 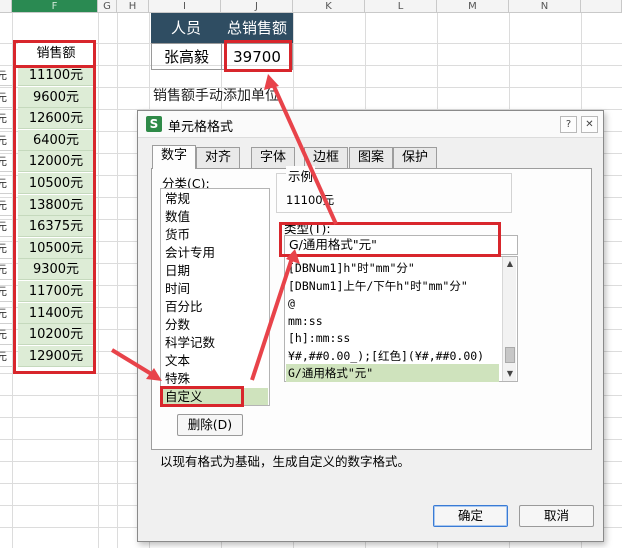 What do you see at coordinates (201, 127) in the screenshot?
I see `dialog-title: 单元格格式` at bounding box center [201, 127].